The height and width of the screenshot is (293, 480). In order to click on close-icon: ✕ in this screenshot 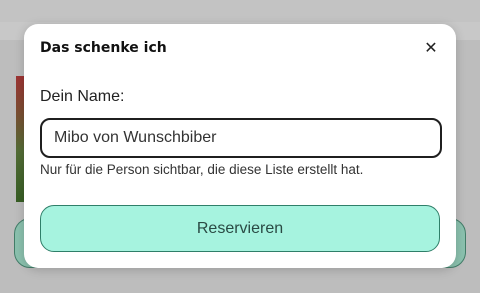, I will do `click(431, 47)`.